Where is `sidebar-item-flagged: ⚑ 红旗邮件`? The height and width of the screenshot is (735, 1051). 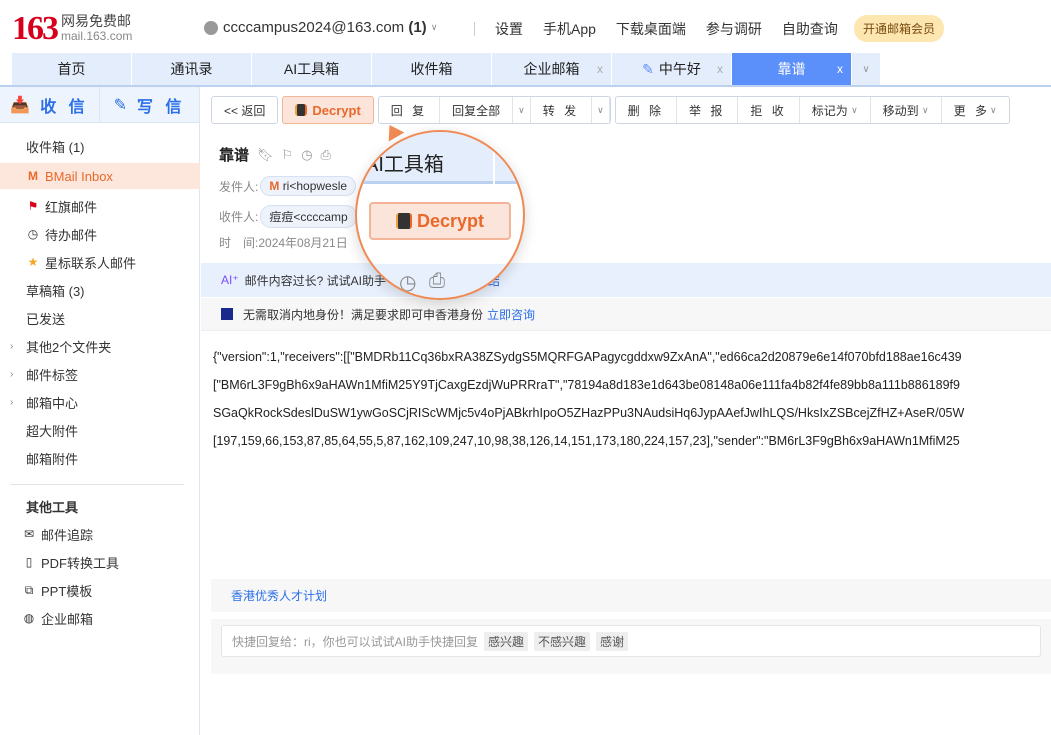 sidebar-item-flagged: ⚑ 红旗邮件 is located at coordinates (100, 206).